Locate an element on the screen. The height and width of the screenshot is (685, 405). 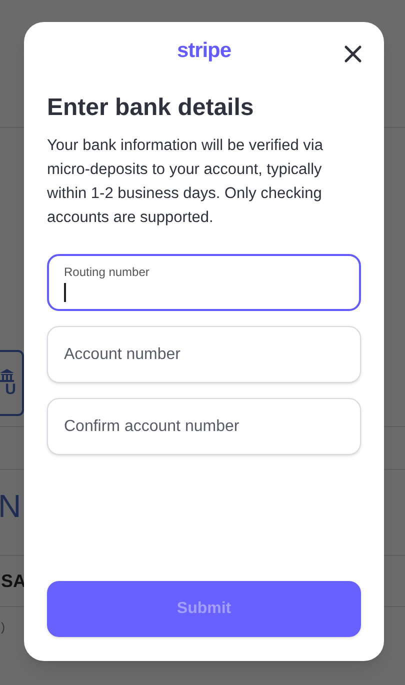
dialog-title: Enter bank details is located at coordinates (151, 108).